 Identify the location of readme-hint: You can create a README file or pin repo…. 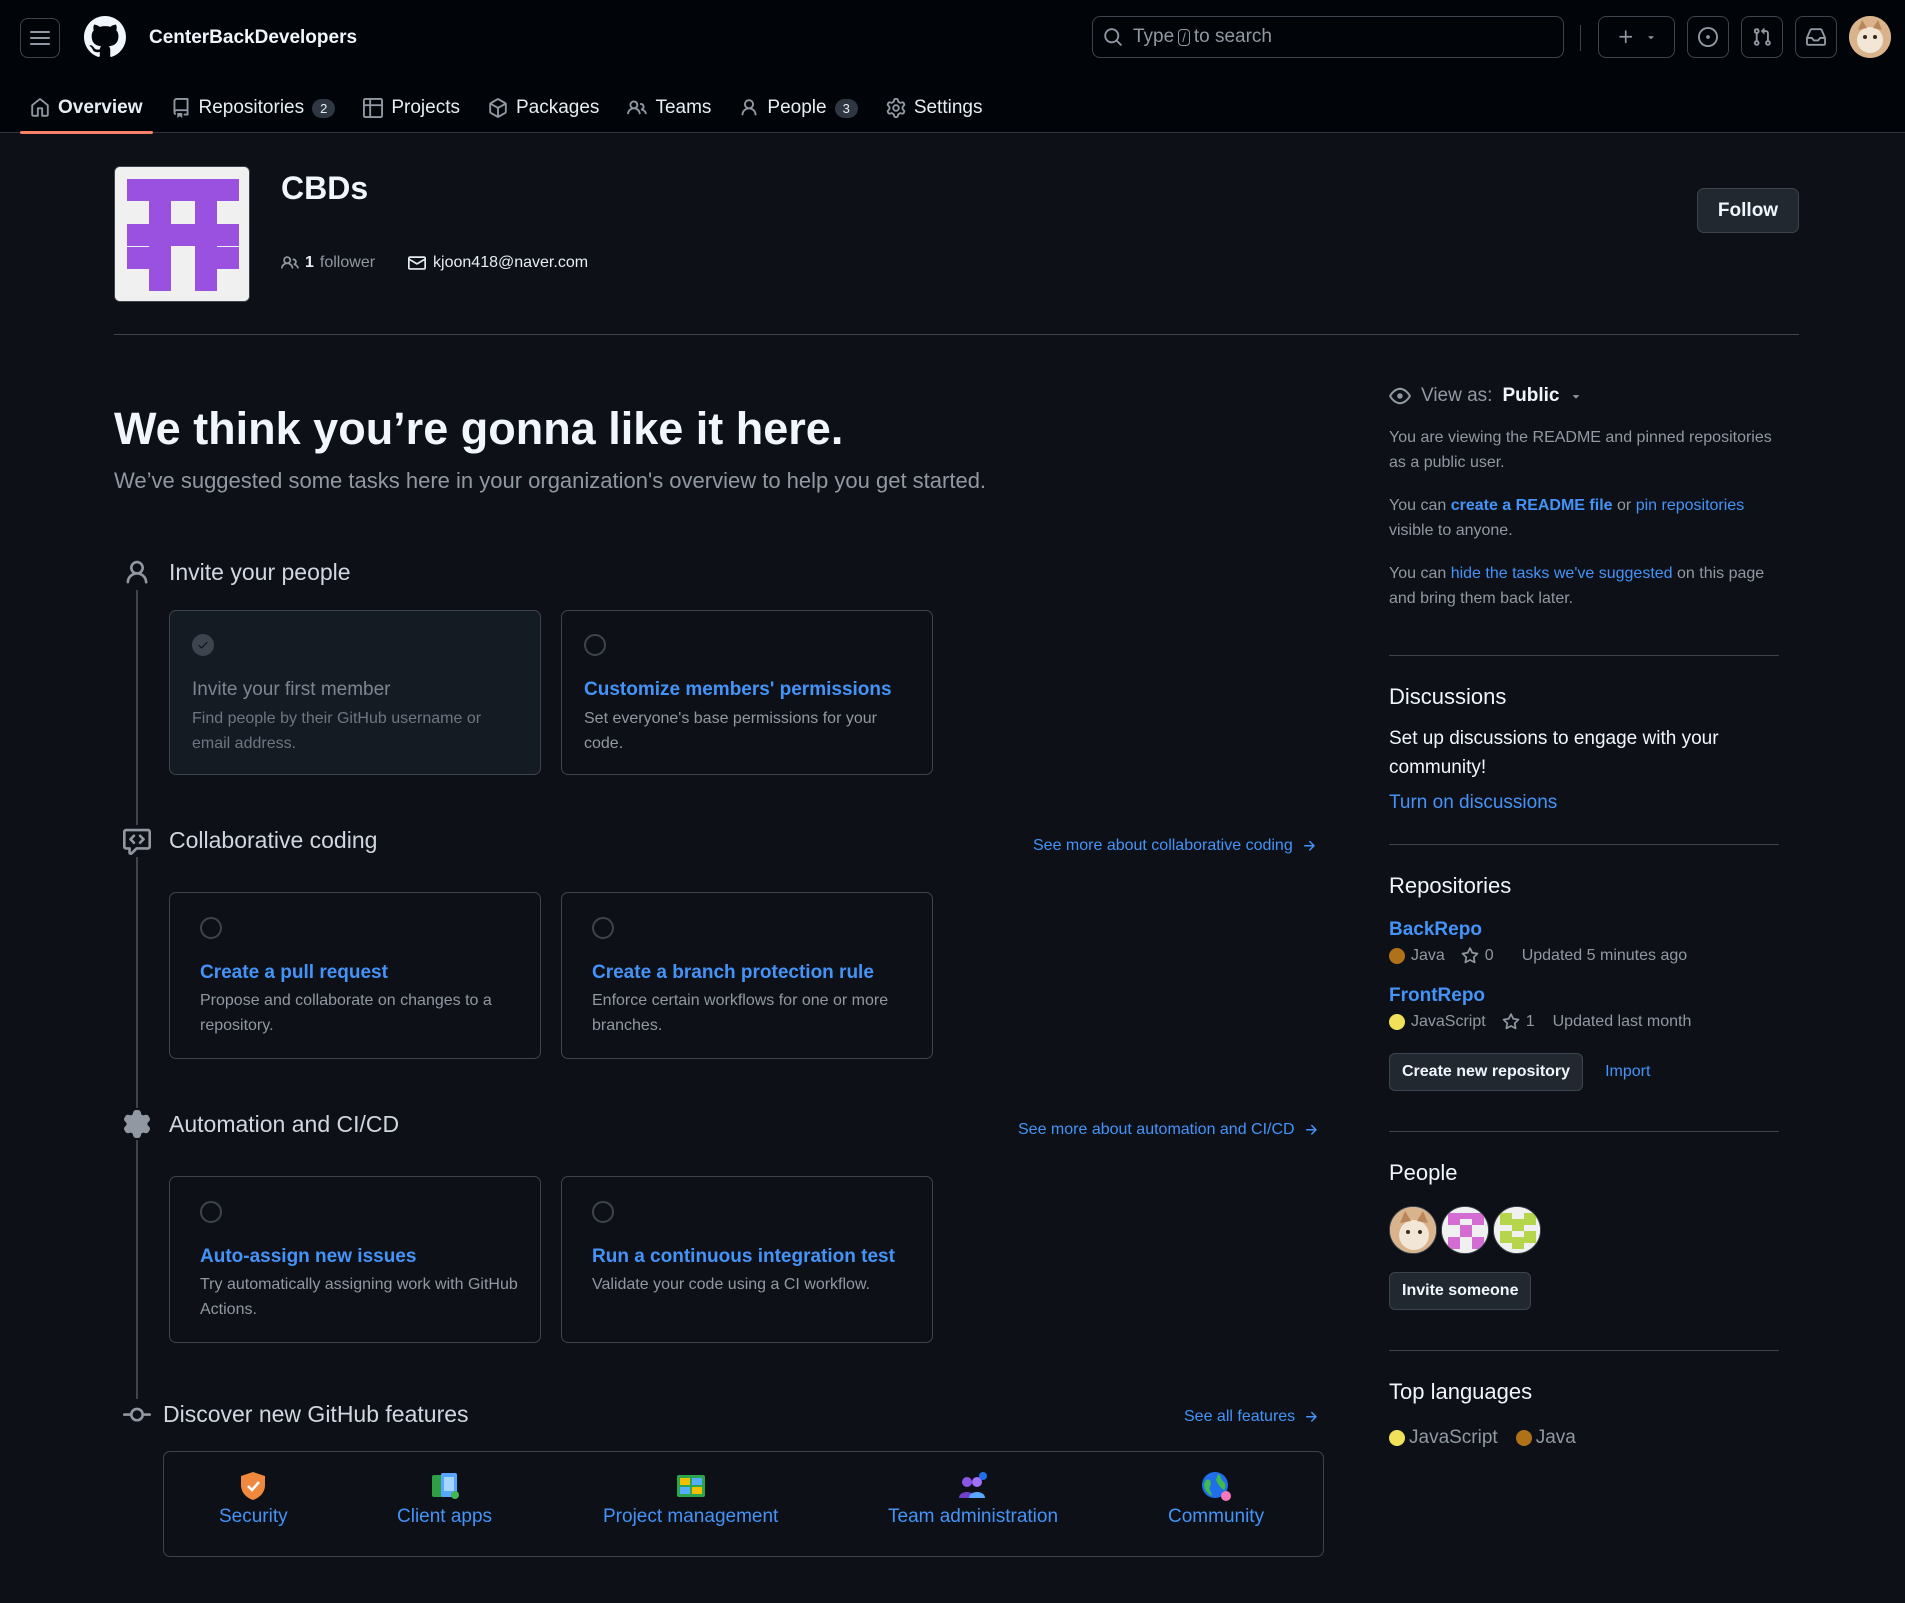
(1584, 518).